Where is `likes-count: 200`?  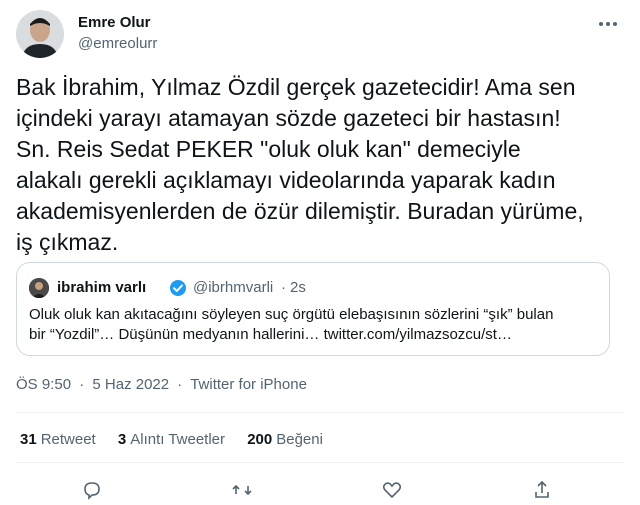
likes-count: 200 is located at coordinates (260, 439).